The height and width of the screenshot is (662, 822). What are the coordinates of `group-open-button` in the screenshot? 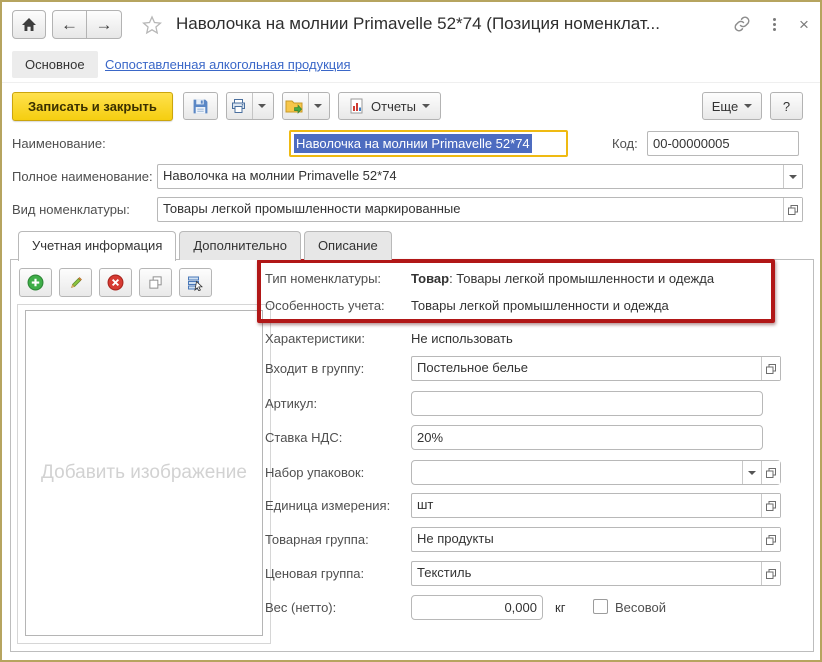 It's located at (770, 368).